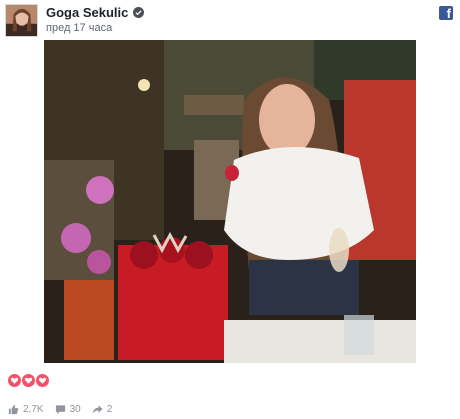 The image size is (460, 419). I want to click on post-timestamp: пред 17 часа, so click(79, 28).